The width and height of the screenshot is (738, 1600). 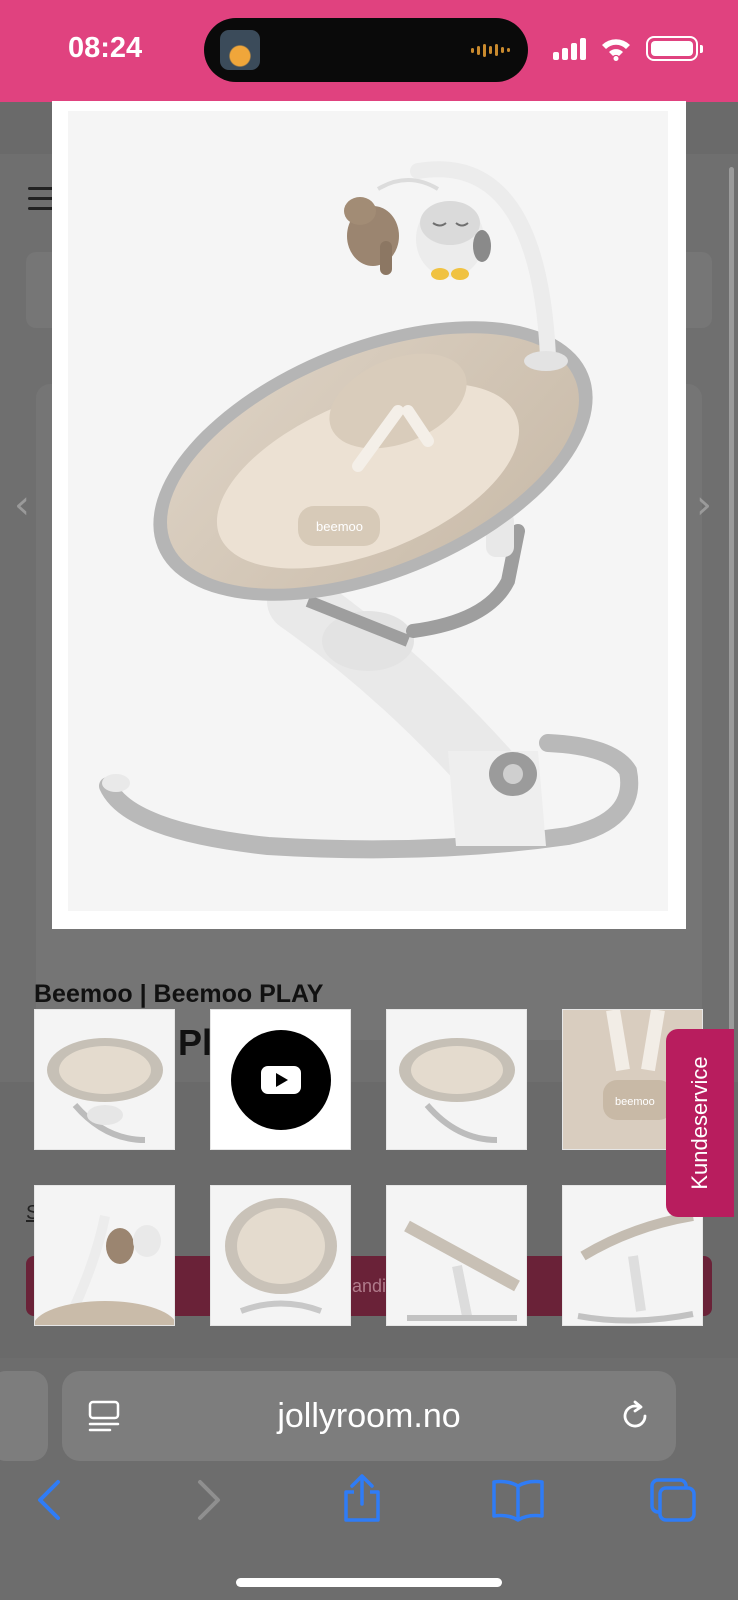 I want to click on back-icon, so click(x=49, y=1500).